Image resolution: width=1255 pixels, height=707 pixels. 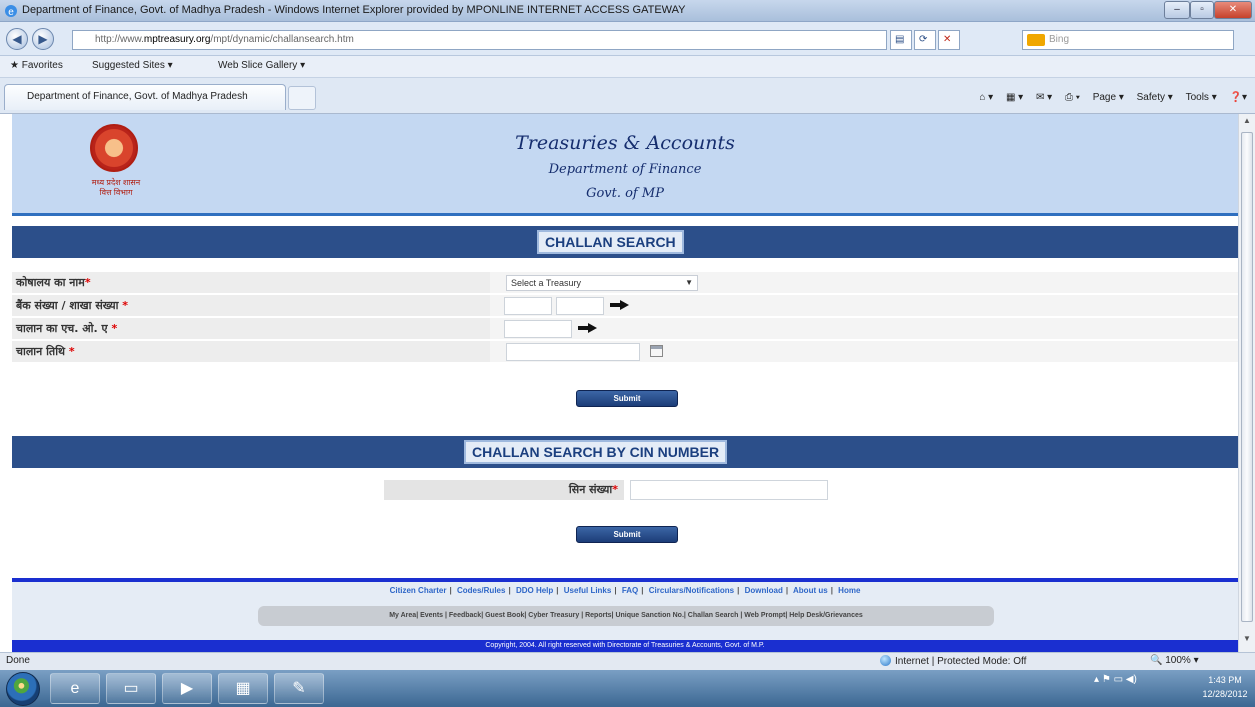 I want to click on network-icon: ▭, so click(x=1118, y=679).